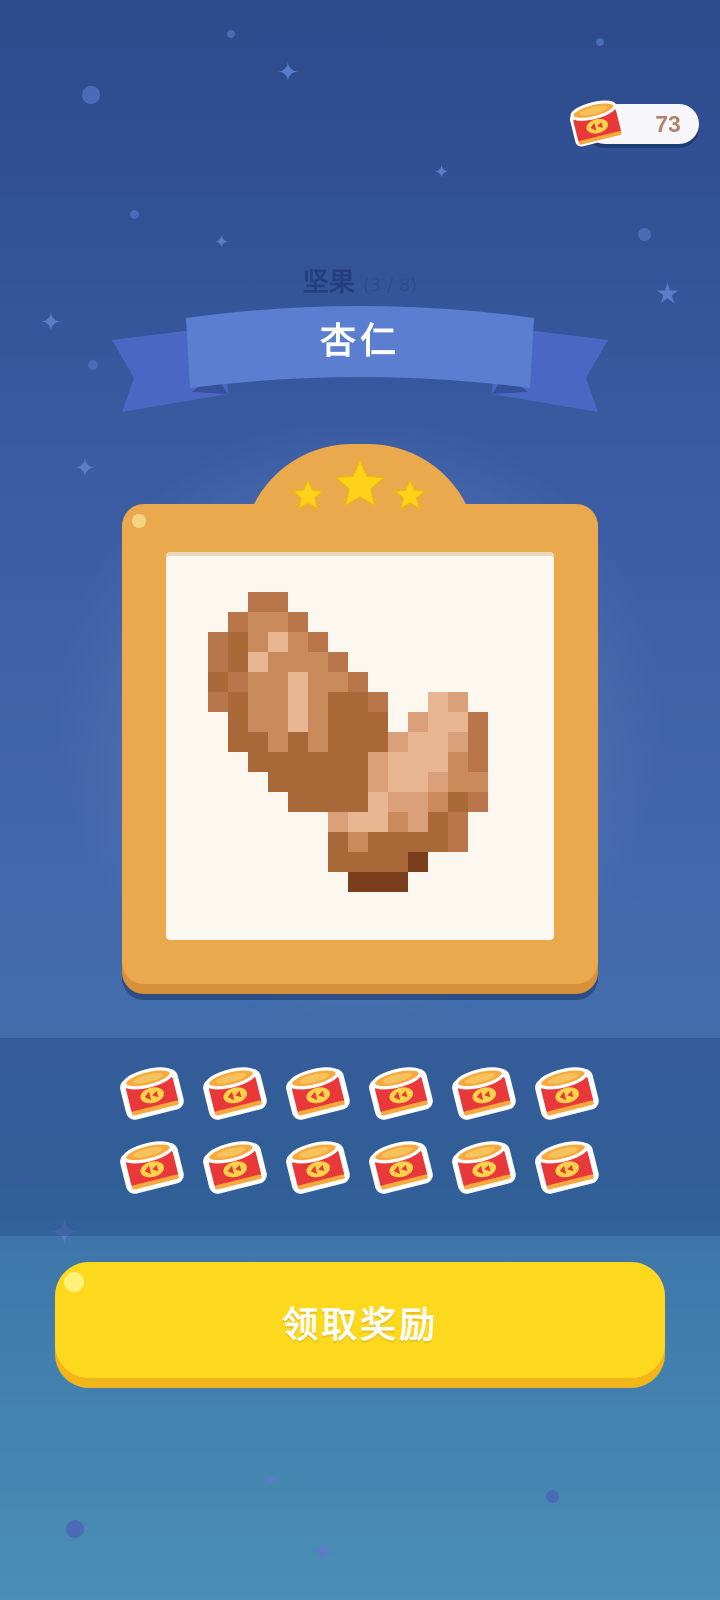 The image size is (720, 1600). What do you see at coordinates (359, 341) in the screenshot?
I see `item-title: 杏仁` at bounding box center [359, 341].